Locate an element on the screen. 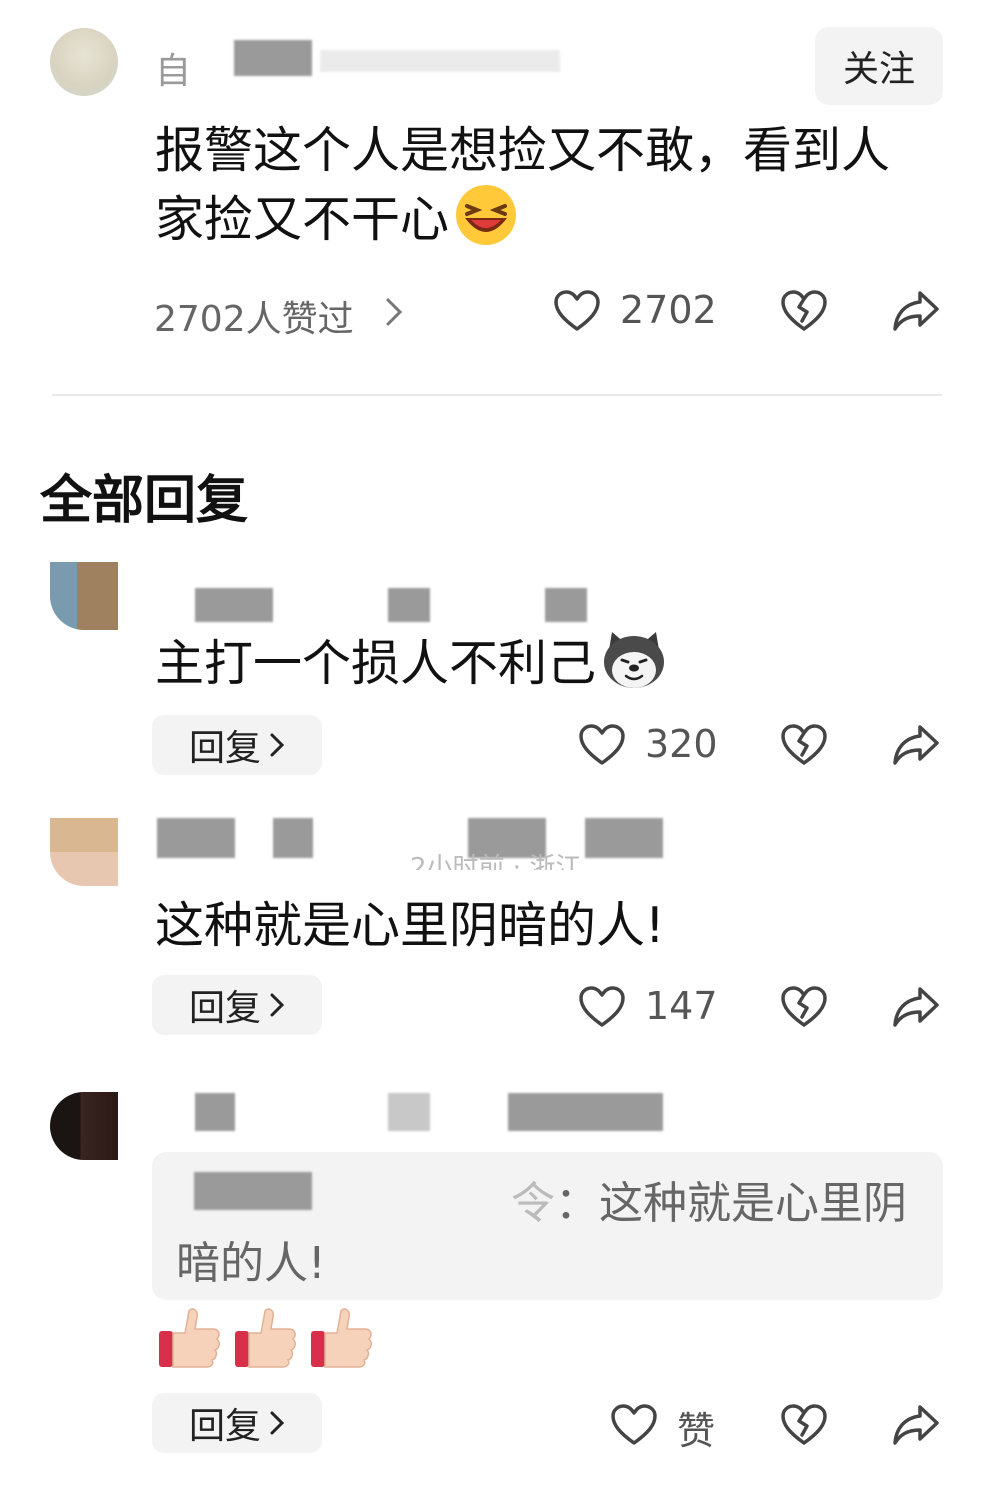 The image size is (992, 1501). quoted-text: 令：这种就是心里阴暗的人! is located at coordinates (546, 1234).